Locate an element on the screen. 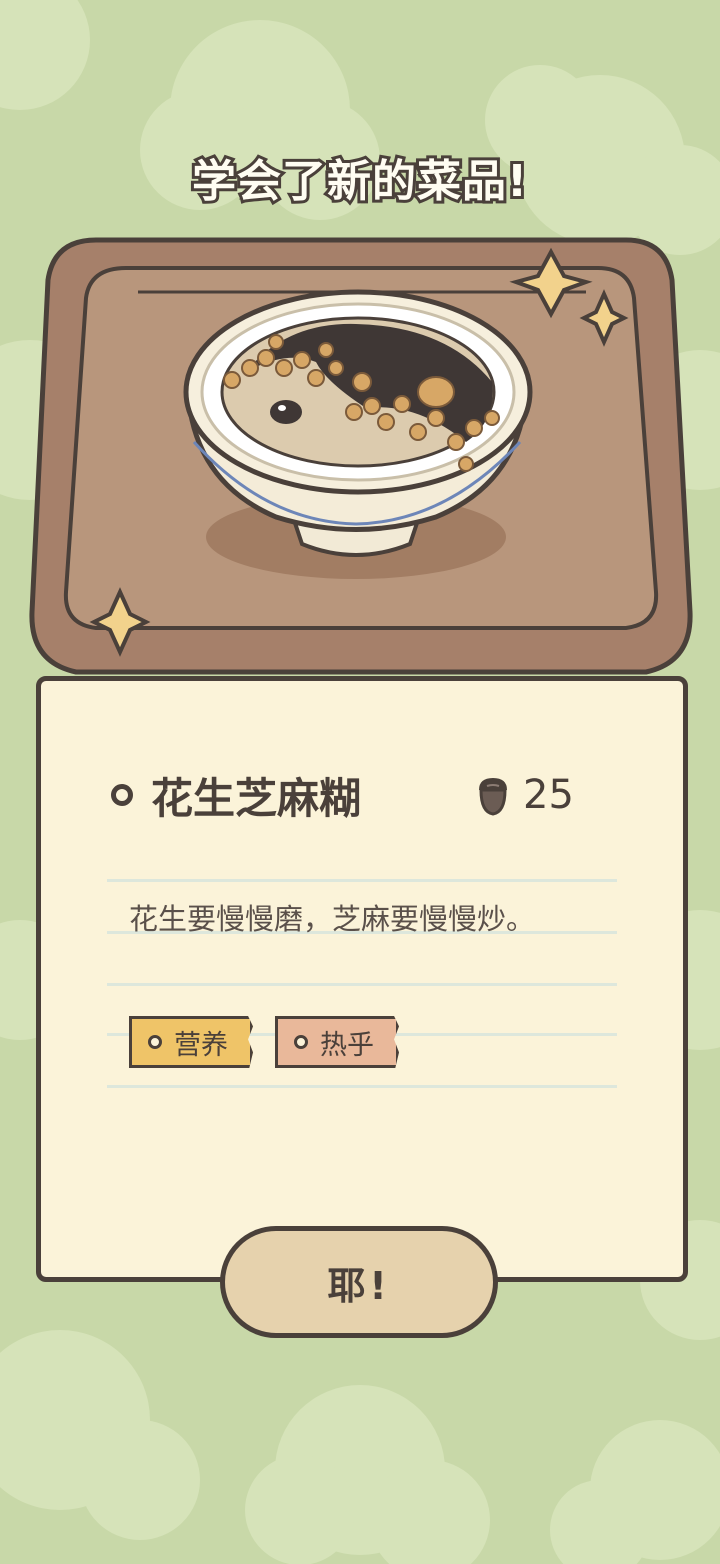 The height and width of the screenshot is (1564, 720). dish-description: 花生要慢慢磨，芝麻要慢慢炒。 is located at coordinates (332, 919).